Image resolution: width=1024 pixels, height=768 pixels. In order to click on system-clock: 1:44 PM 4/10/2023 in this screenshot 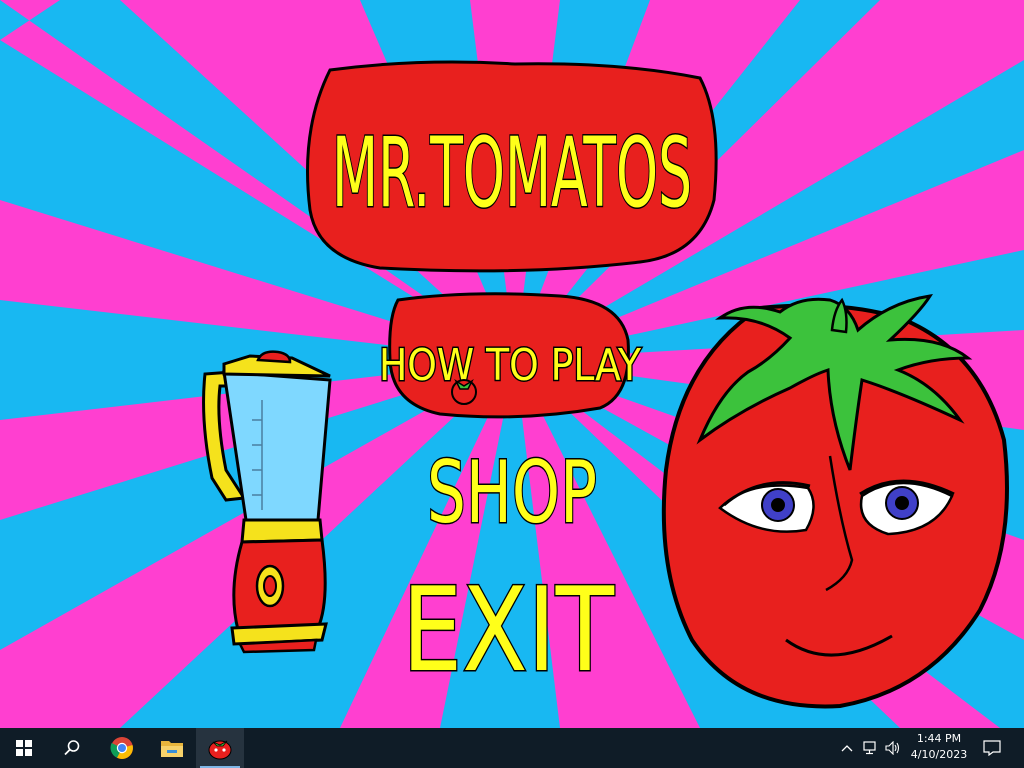, I will do `click(939, 748)`.